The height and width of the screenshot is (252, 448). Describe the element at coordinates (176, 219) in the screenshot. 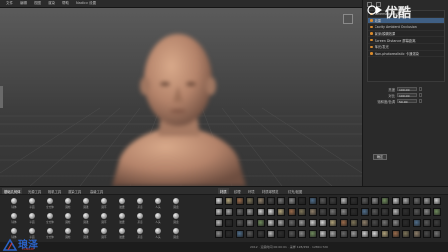

I see `shape-item: 圆盘` at that location.